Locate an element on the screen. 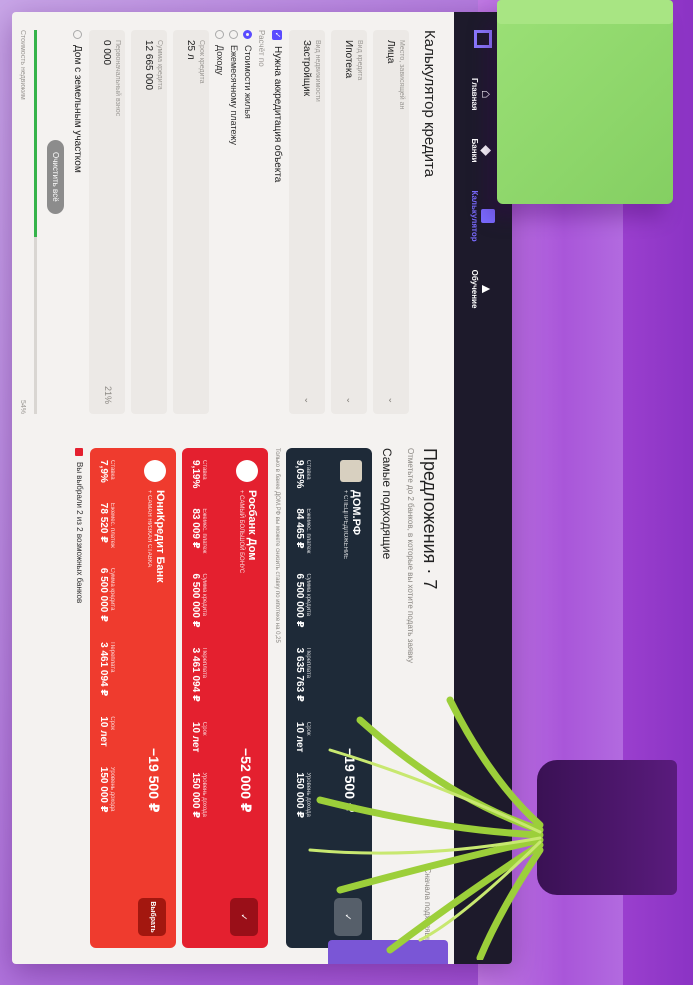 The image size is (693, 985). sidebar-item-label: Банки is located at coordinates (475, 150).